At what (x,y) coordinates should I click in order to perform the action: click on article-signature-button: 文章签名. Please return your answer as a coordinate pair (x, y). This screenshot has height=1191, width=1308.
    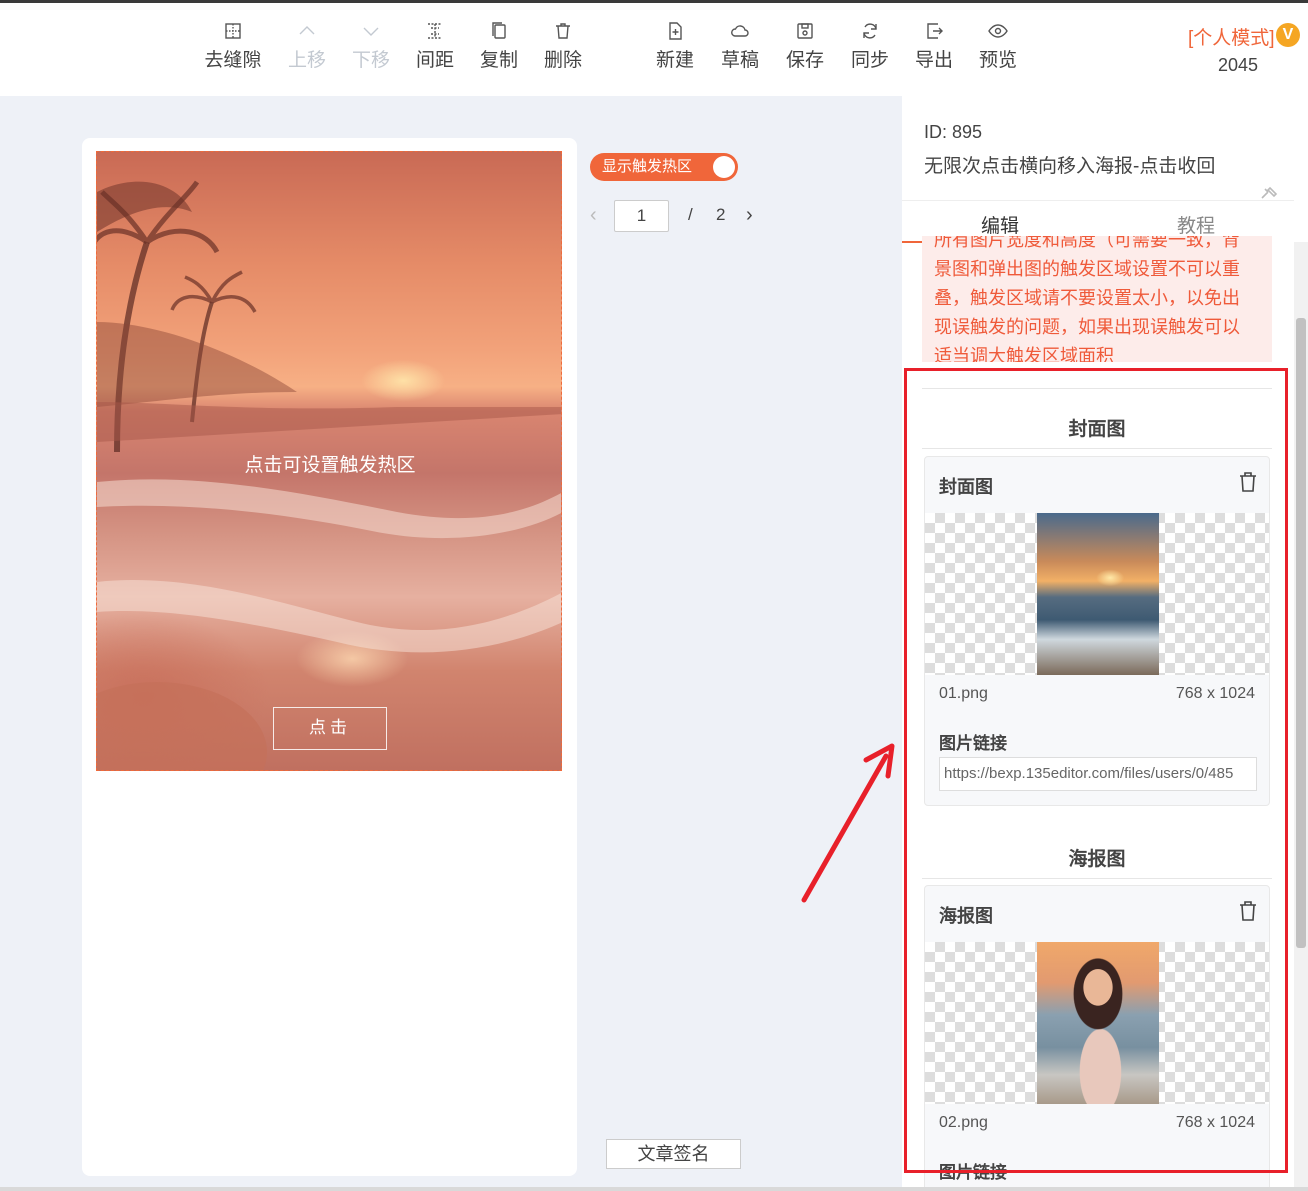
    Looking at the image, I should click on (673, 1154).